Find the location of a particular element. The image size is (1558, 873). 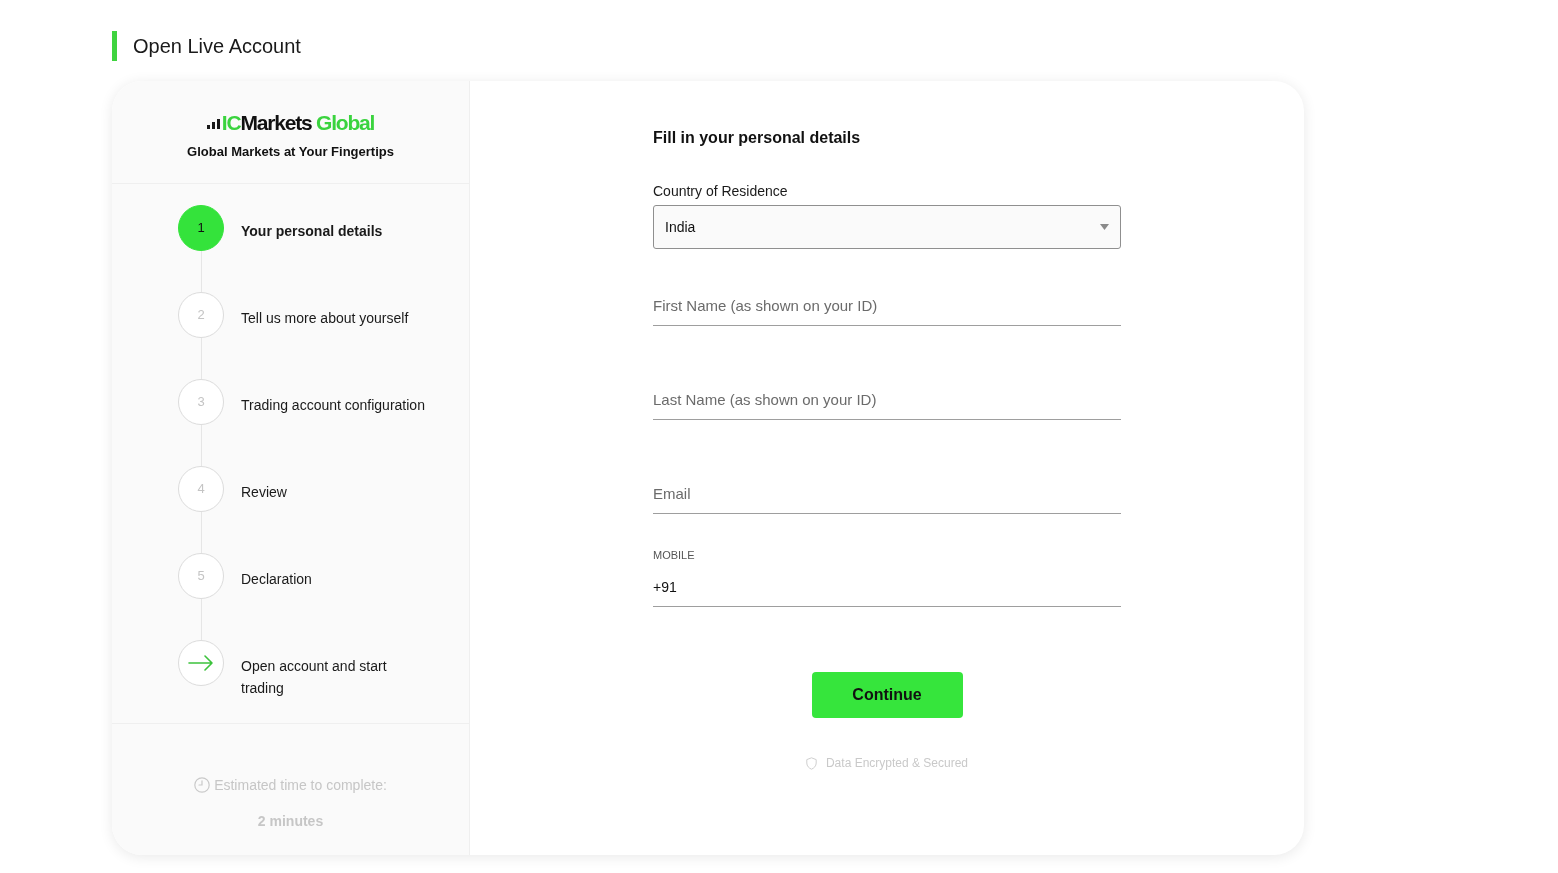

field-label: Country of Residence is located at coordinates (720, 191).